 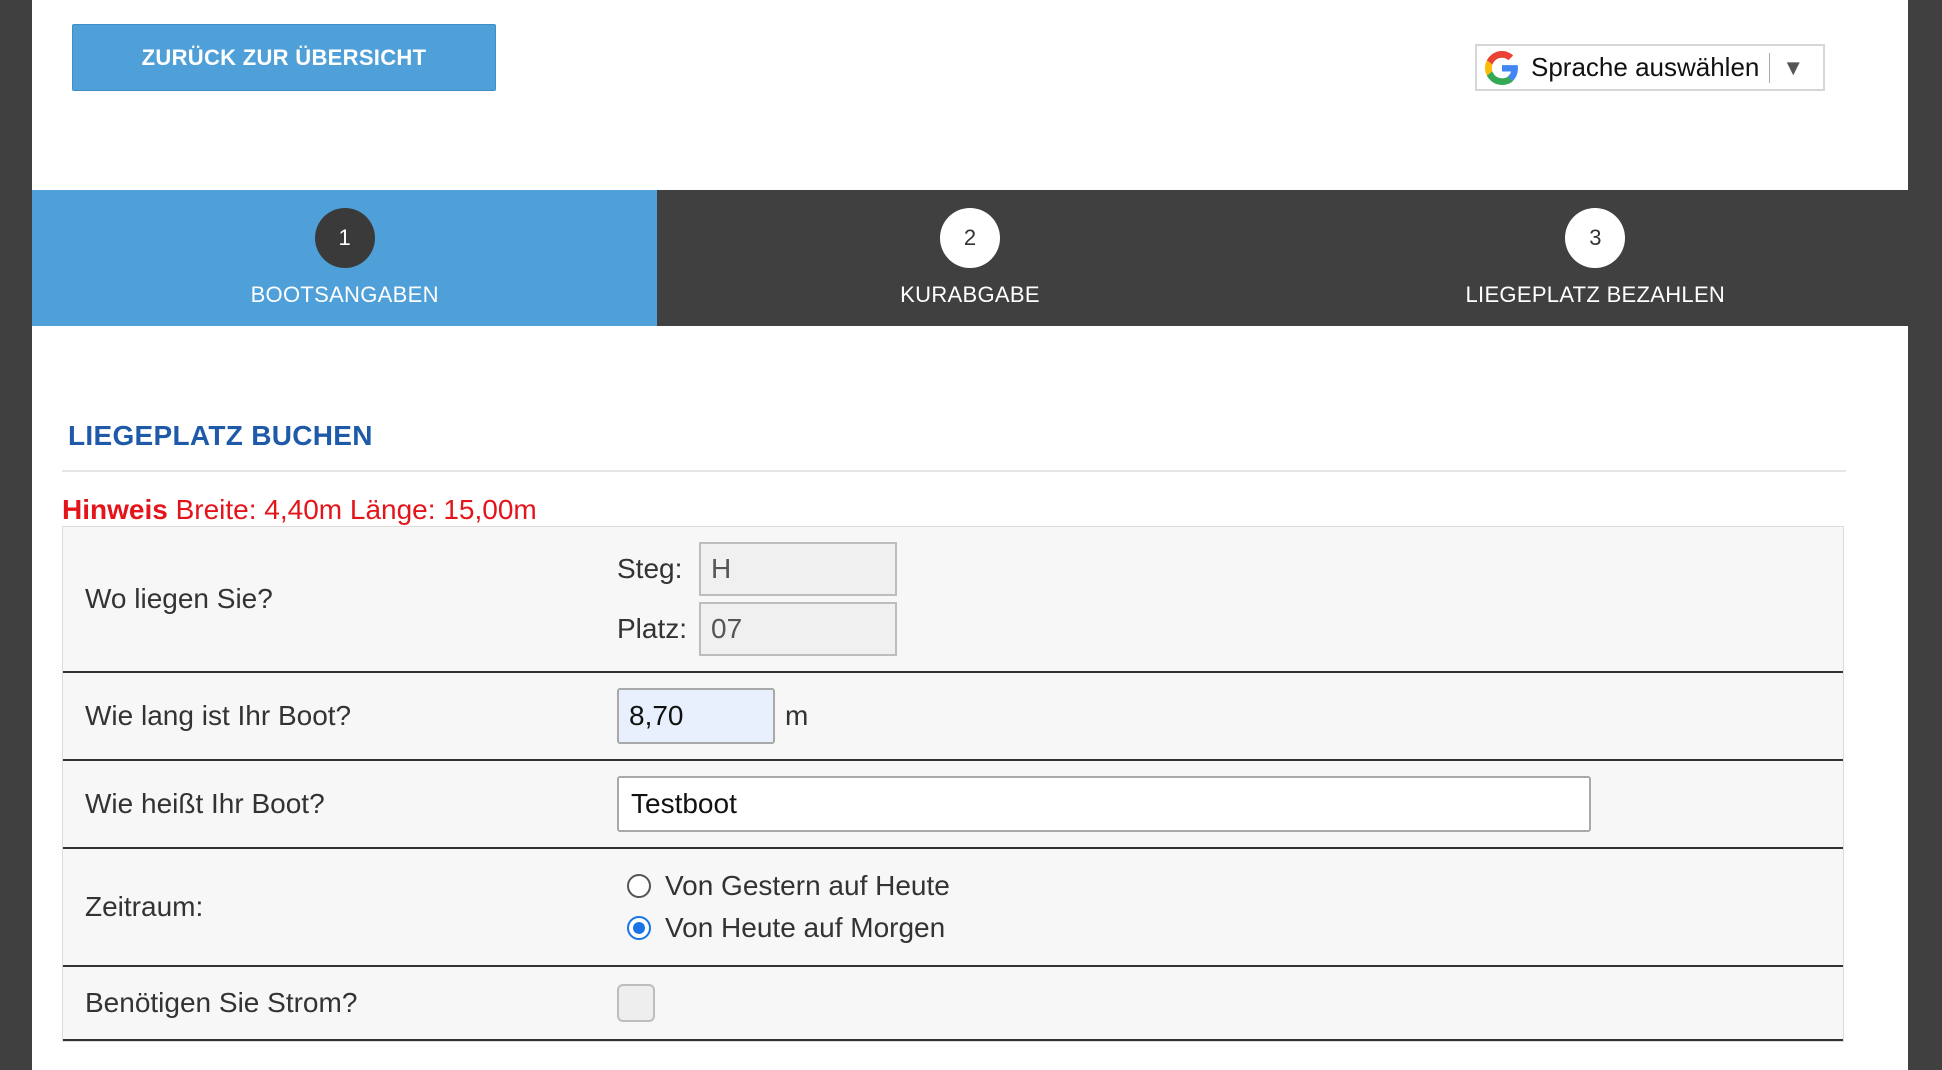 What do you see at coordinates (805, 927) in the screenshot?
I see `period-option-label: Von Heute auf Morgen` at bounding box center [805, 927].